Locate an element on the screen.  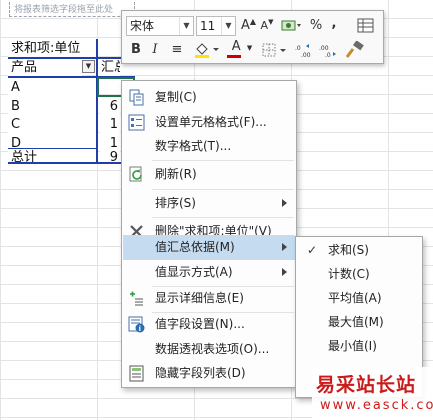
menu-item-hide-field-list: 隐藏字段列表(D) is located at coordinates (209, 373).